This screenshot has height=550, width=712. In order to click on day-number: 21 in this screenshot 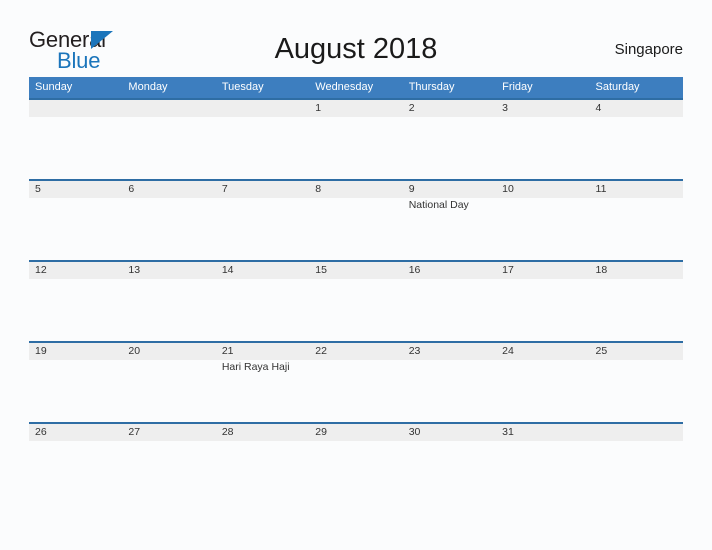, I will do `click(227, 351)`.